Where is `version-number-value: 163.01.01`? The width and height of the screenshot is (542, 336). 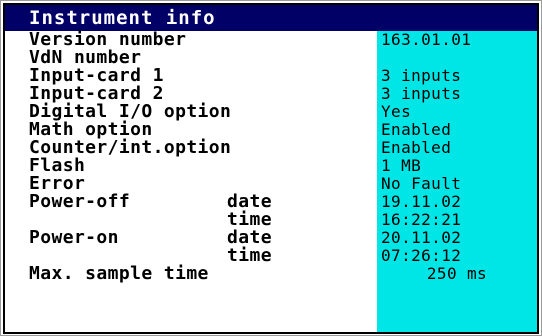
version-number-value: 163.01.01 is located at coordinates (426, 39).